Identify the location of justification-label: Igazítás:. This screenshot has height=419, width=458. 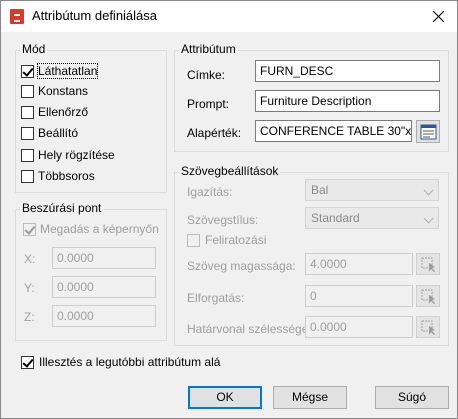
(210, 192).